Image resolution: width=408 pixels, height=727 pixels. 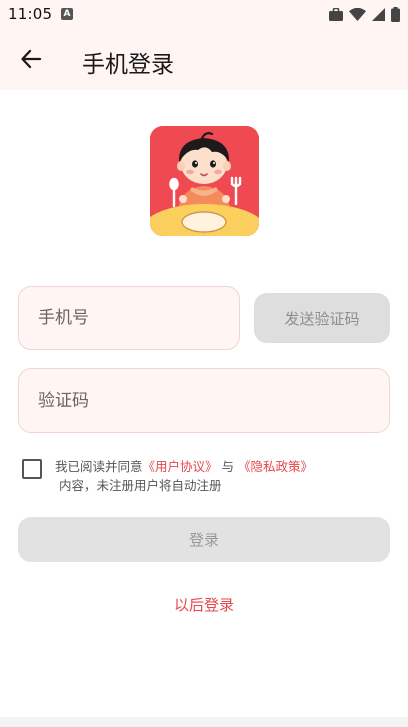 What do you see at coordinates (128, 65) in the screenshot?
I see `page-title: 手机登录` at bounding box center [128, 65].